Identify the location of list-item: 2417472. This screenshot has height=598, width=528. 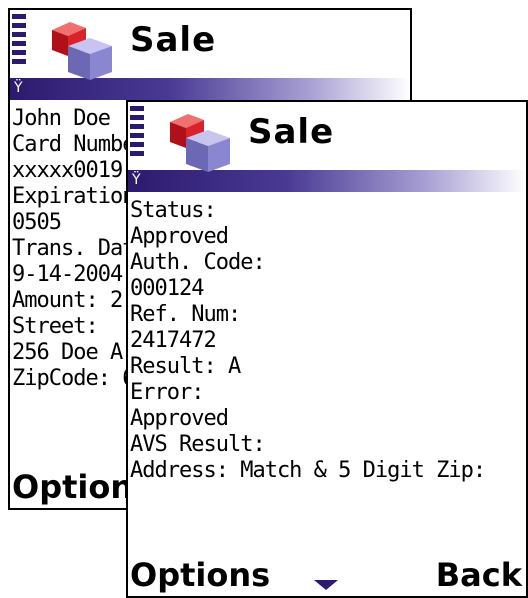
(173, 340).